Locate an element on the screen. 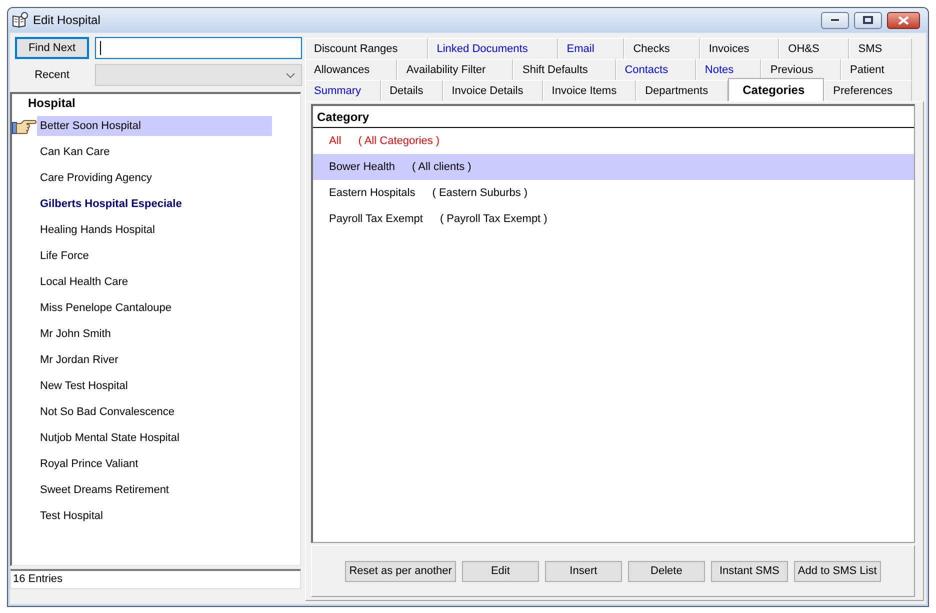 The width and height of the screenshot is (936, 613). hospital-item: Life Force is located at coordinates (154, 256).